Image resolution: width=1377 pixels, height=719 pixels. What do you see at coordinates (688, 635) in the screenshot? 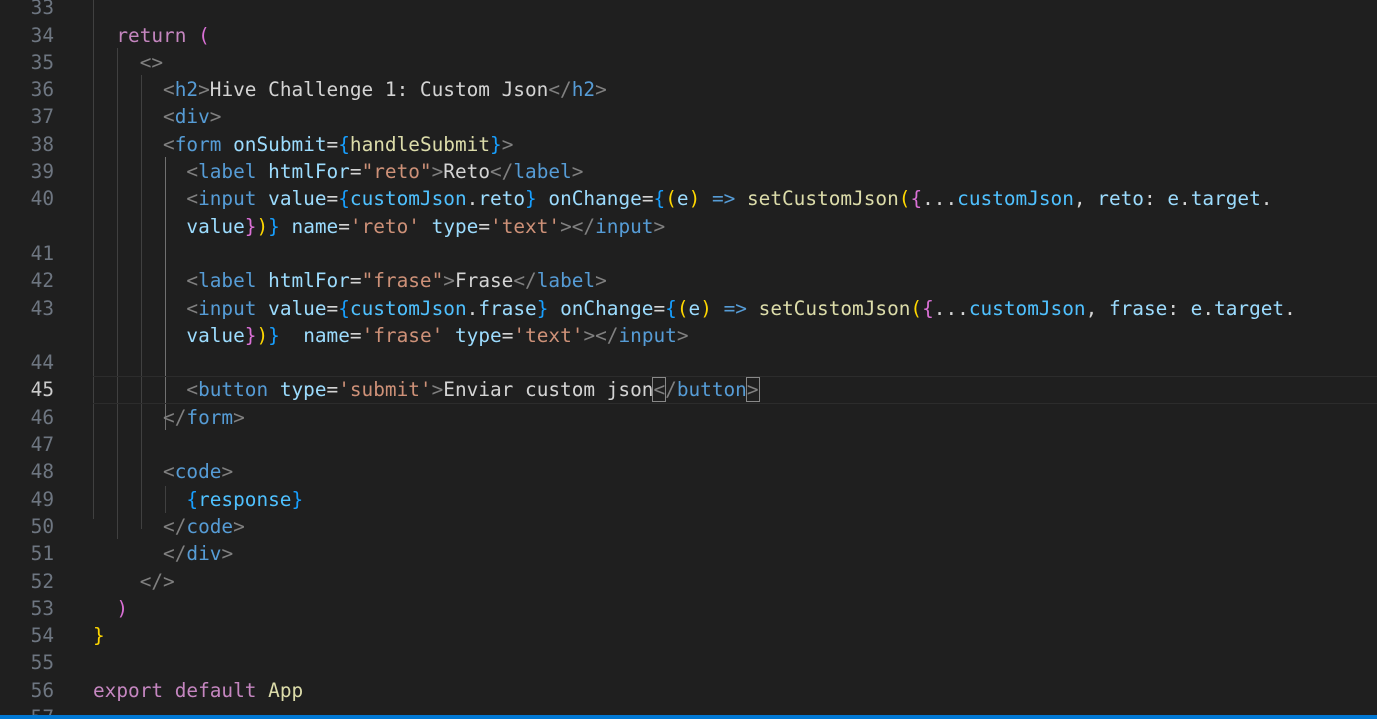
I see `code-line: 54}` at bounding box center [688, 635].